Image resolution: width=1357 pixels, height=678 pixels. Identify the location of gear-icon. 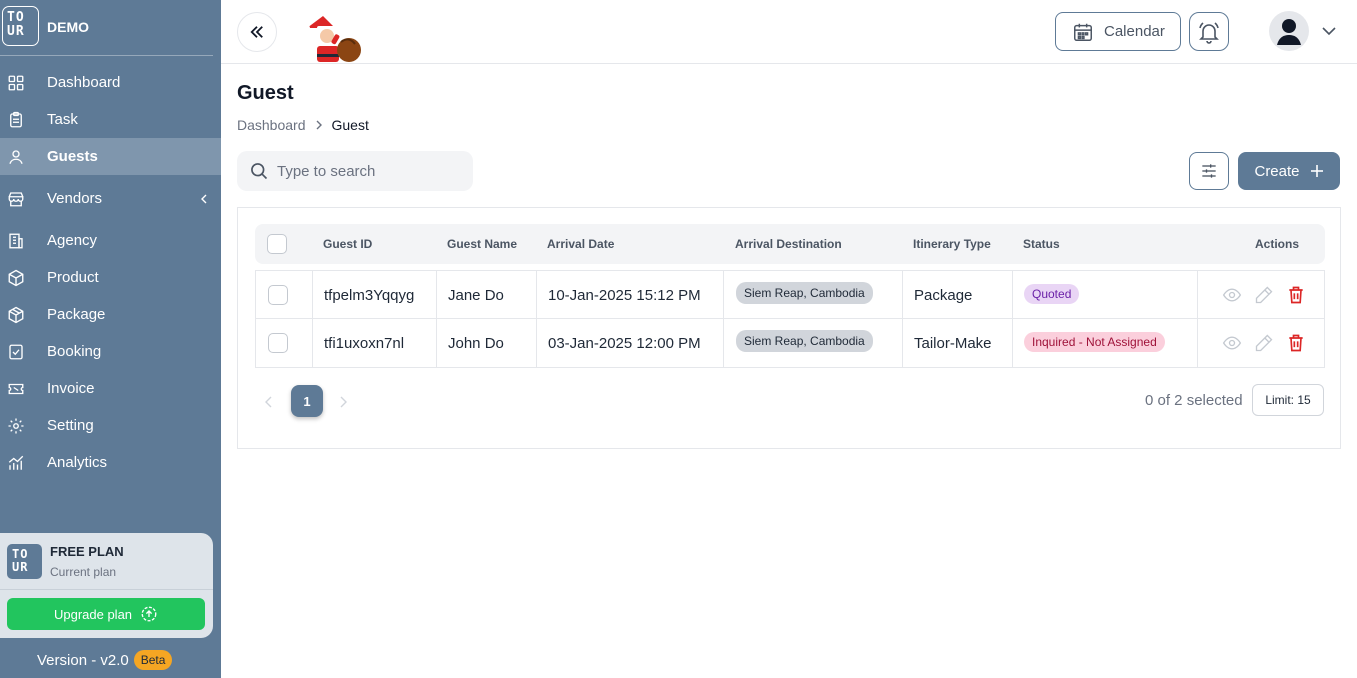
(16, 425).